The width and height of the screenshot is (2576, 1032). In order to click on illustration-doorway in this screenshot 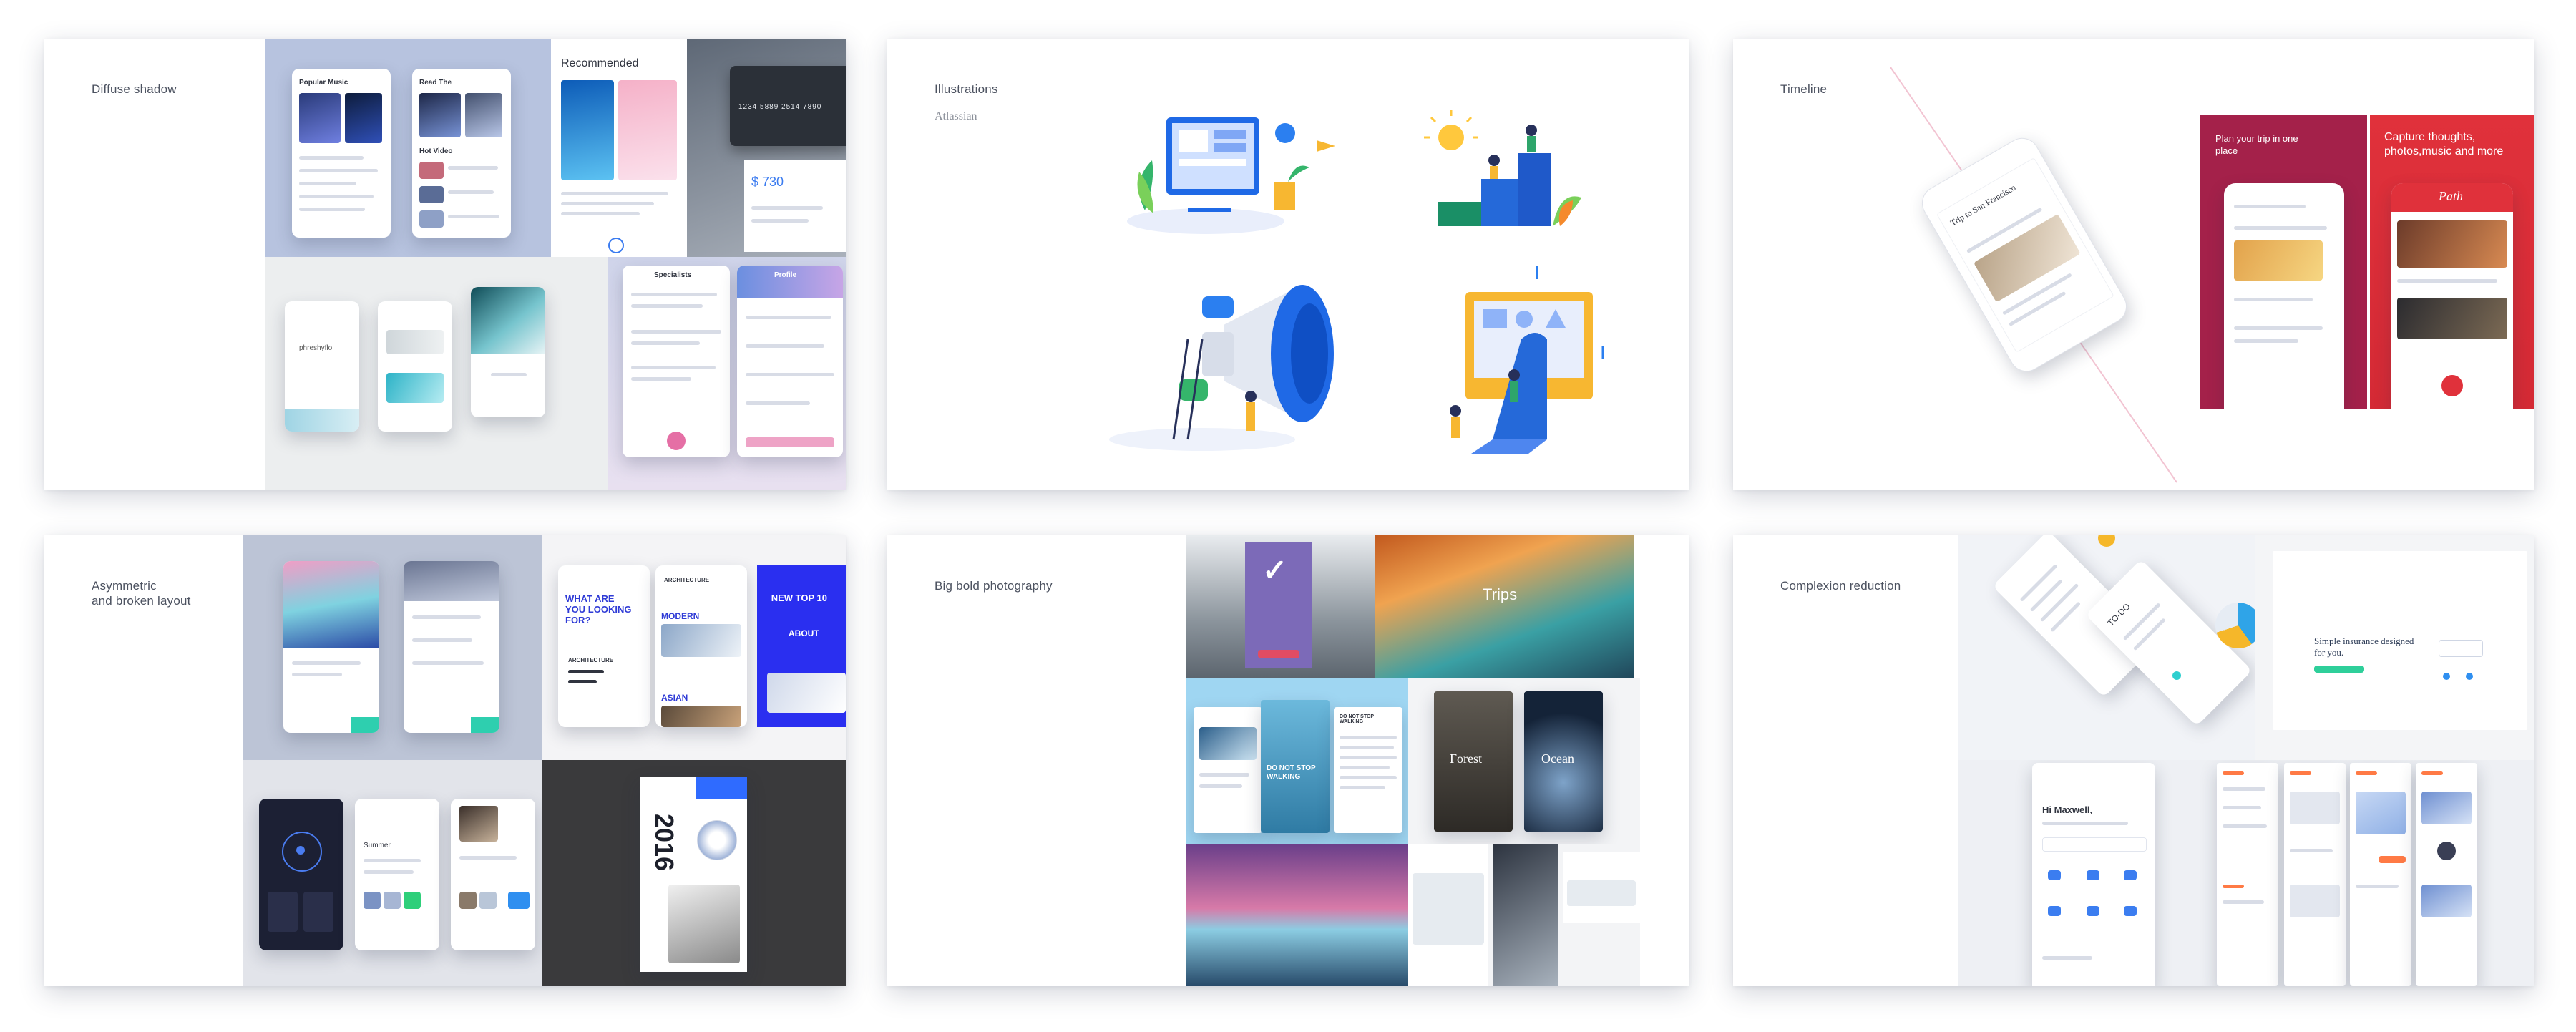, I will do `click(1527, 360)`.